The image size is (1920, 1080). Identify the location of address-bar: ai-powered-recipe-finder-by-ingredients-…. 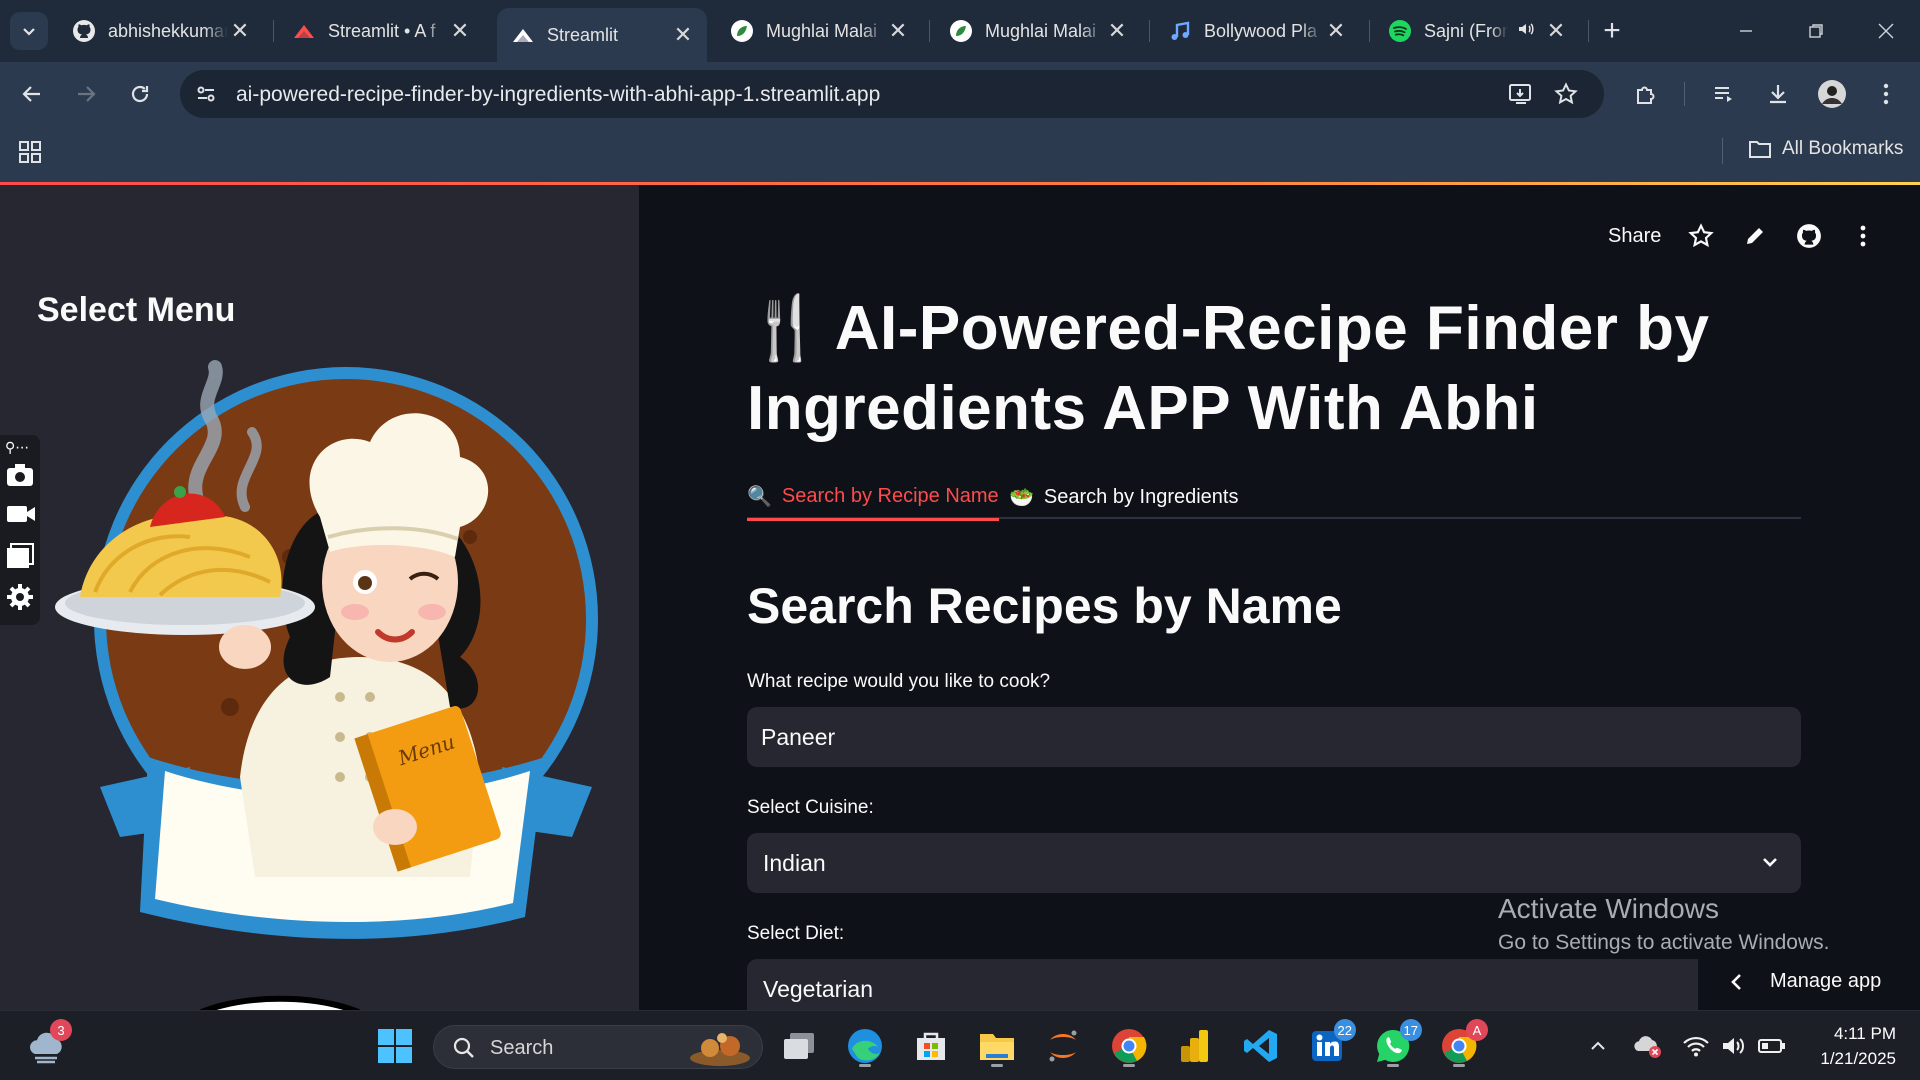
(892, 94).